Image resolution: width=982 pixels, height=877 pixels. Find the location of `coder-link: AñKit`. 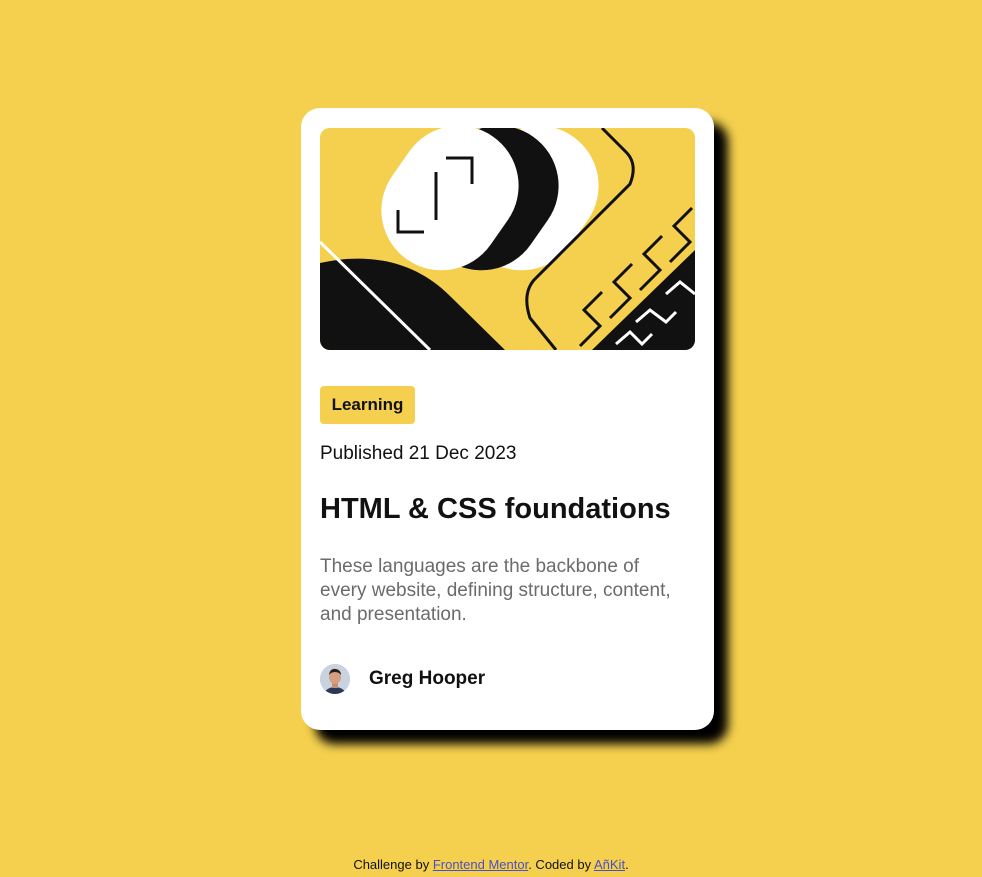

coder-link: AñKit is located at coordinates (609, 864).